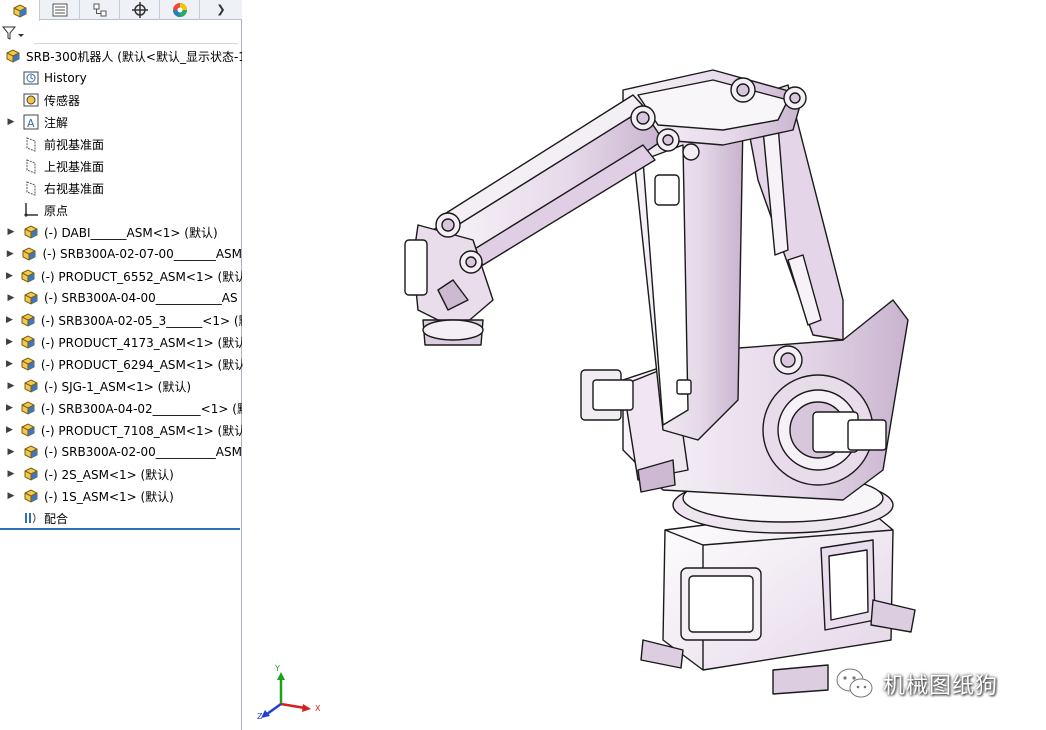  I want to click on axis-x-label: X, so click(318, 708).